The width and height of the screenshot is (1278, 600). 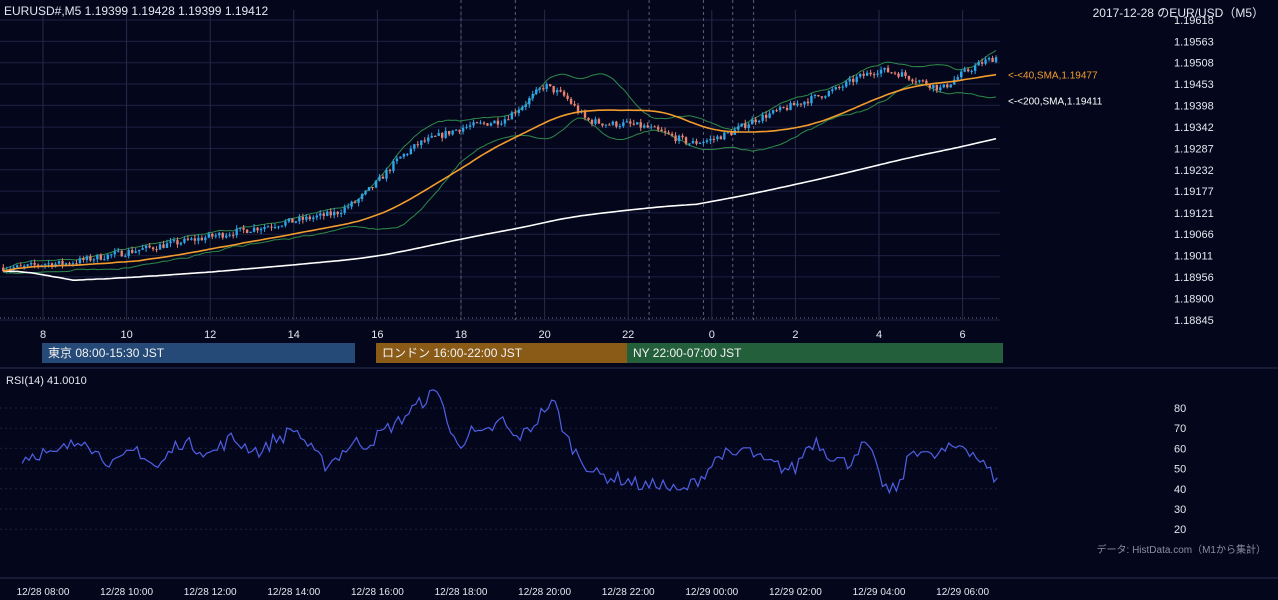 What do you see at coordinates (544, 592) in the screenshot?
I see `time-tick-label: 12/28 20:00` at bounding box center [544, 592].